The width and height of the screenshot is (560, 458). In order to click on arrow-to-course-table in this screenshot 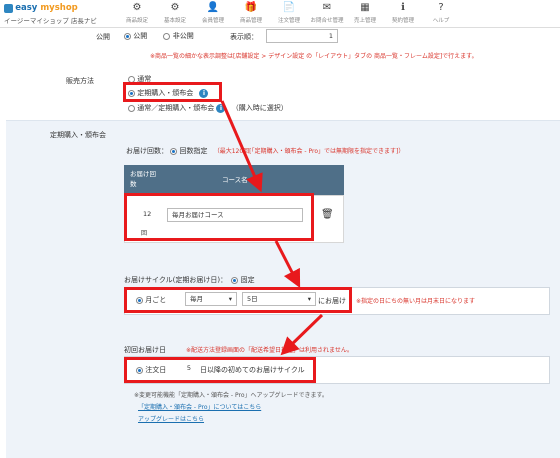, I will do `click(241, 146)`.